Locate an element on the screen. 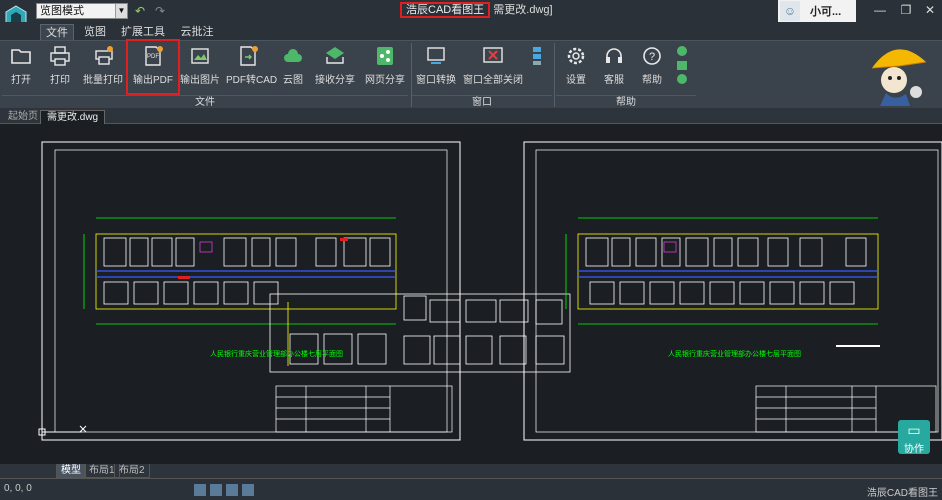 This screenshot has width=942, height=500. gear-icon is located at coordinates (576, 56).